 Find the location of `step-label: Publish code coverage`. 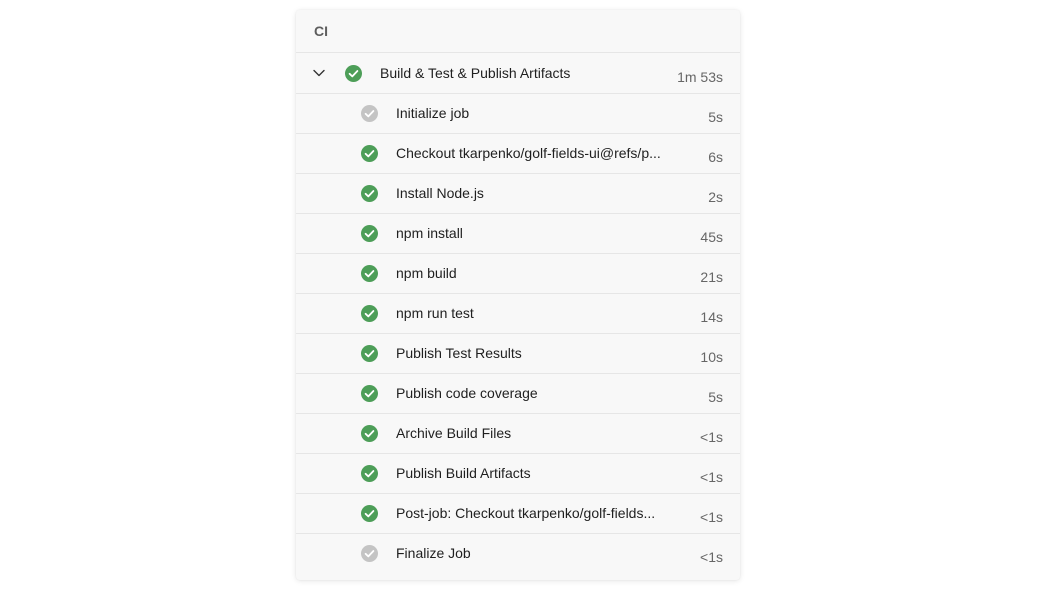

step-label: Publish code coverage is located at coordinates (467, 393).